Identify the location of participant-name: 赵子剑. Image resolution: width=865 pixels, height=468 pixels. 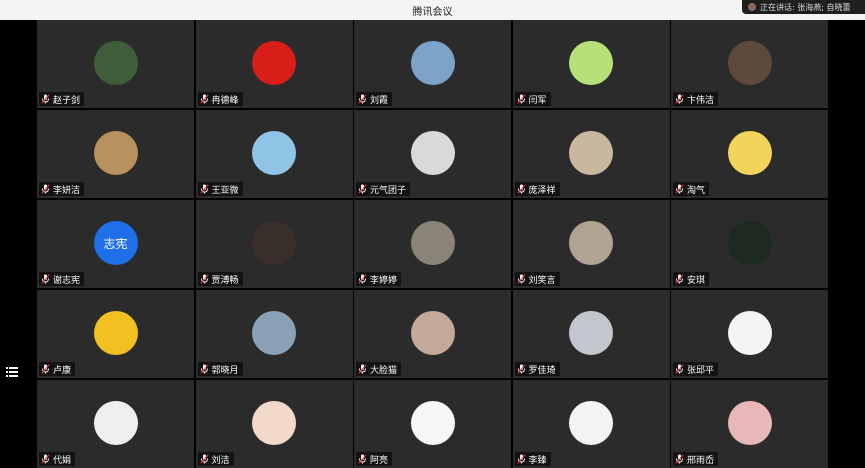
(67, 100).